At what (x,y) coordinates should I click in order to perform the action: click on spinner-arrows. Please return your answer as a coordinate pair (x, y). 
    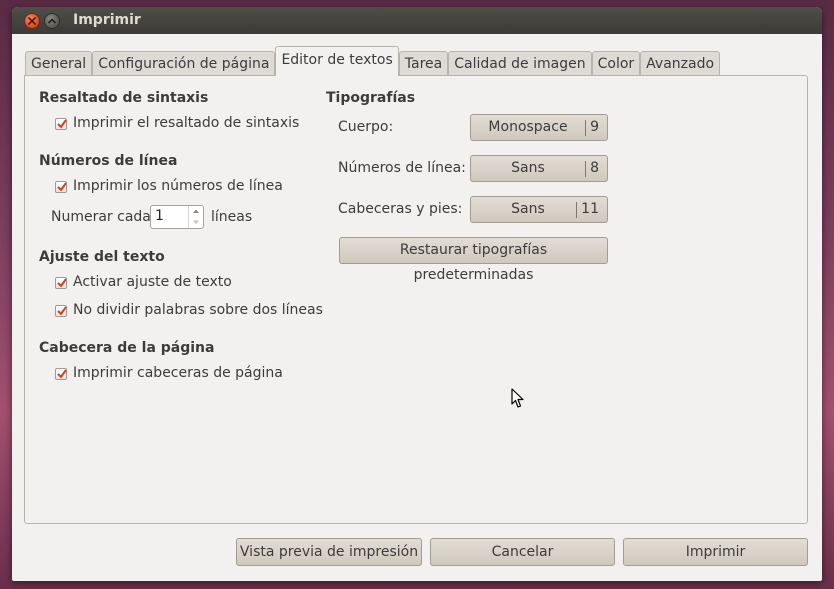
    Looking at the image, I should click on (195, 217).